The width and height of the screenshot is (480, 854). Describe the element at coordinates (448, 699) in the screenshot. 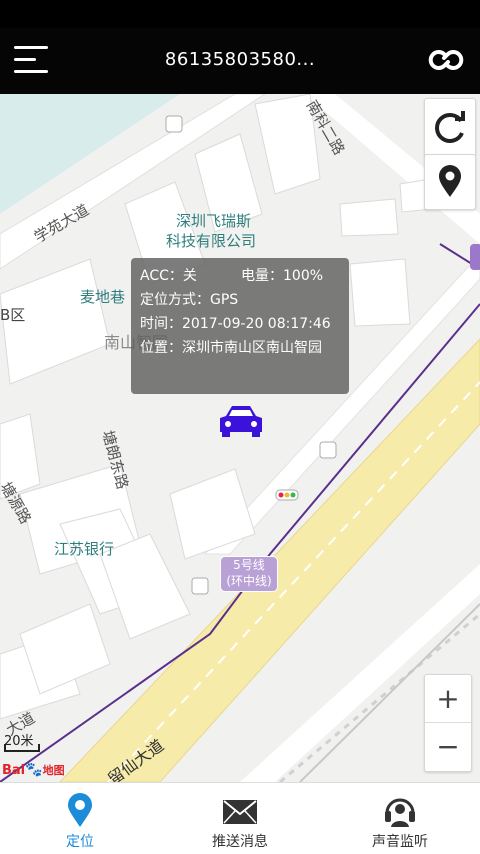

I see `zoom-in-button: +` at that location.